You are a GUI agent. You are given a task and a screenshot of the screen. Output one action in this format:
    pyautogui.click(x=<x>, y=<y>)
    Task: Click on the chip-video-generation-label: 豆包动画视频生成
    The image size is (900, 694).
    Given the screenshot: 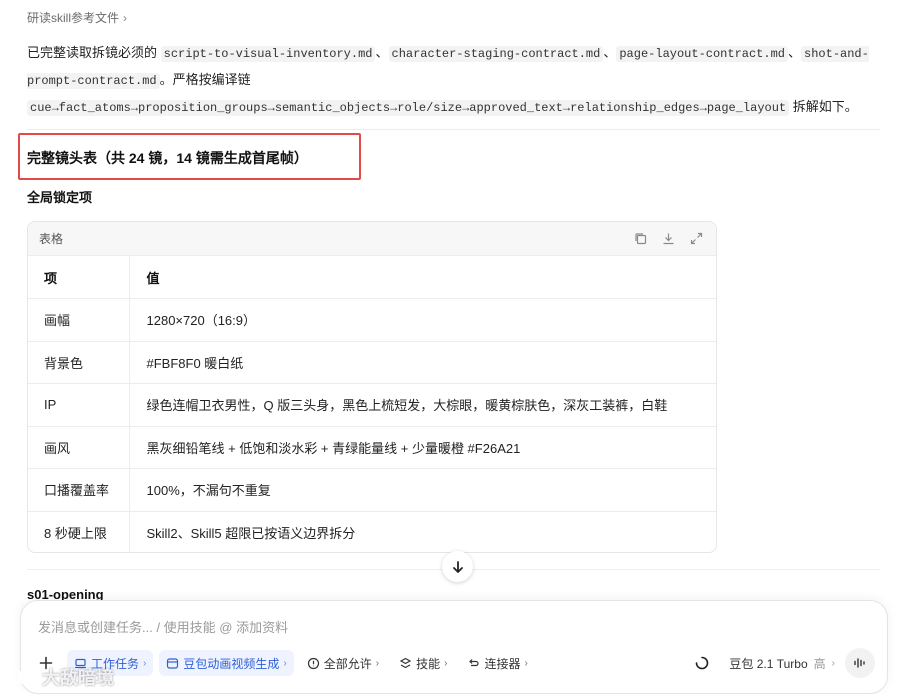 What is the action you would take?
    pyautogui.click(x=231, y=663)
    